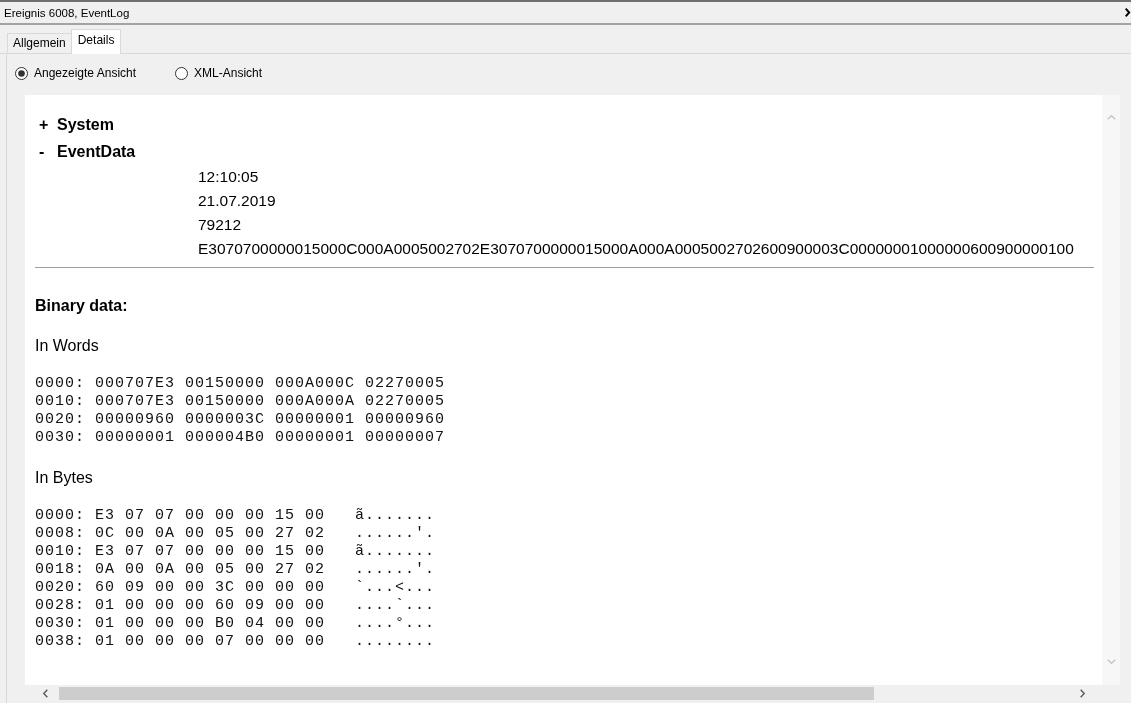 The height and width of the screenshot is (703, 1131). What do you see at coordinates (45, 693) in the screenshot?
I see `chevron-left-icon` at bounding box center [45, 693].